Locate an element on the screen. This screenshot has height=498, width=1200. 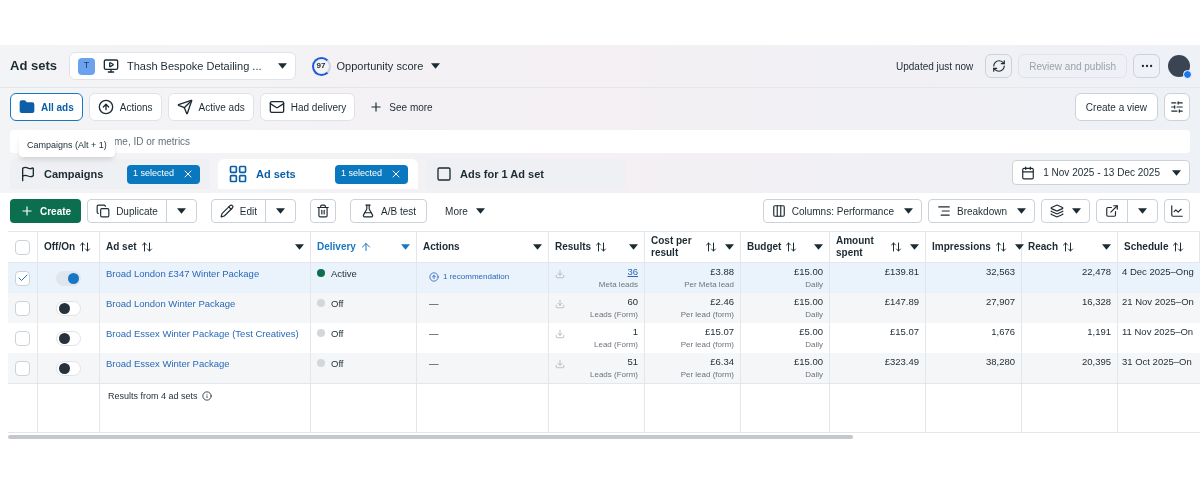
opportunity-score-dropdown: Opportunity score is located at coordinates (388, 66).